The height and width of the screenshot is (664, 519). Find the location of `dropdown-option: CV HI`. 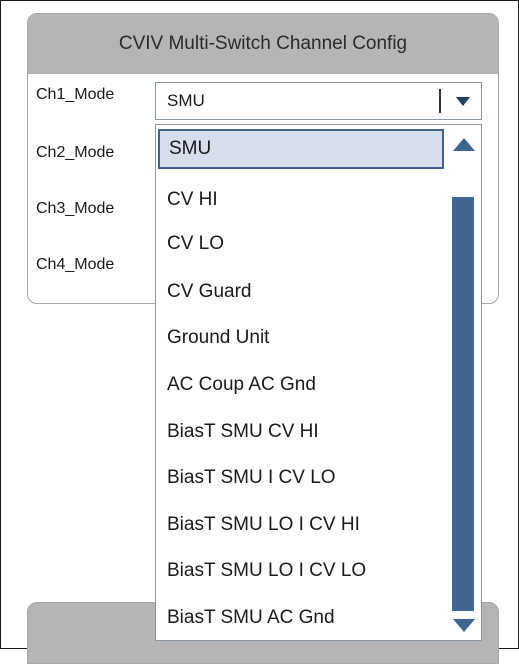

dropdown-option: CV HI is located at coordinates (301, 200).